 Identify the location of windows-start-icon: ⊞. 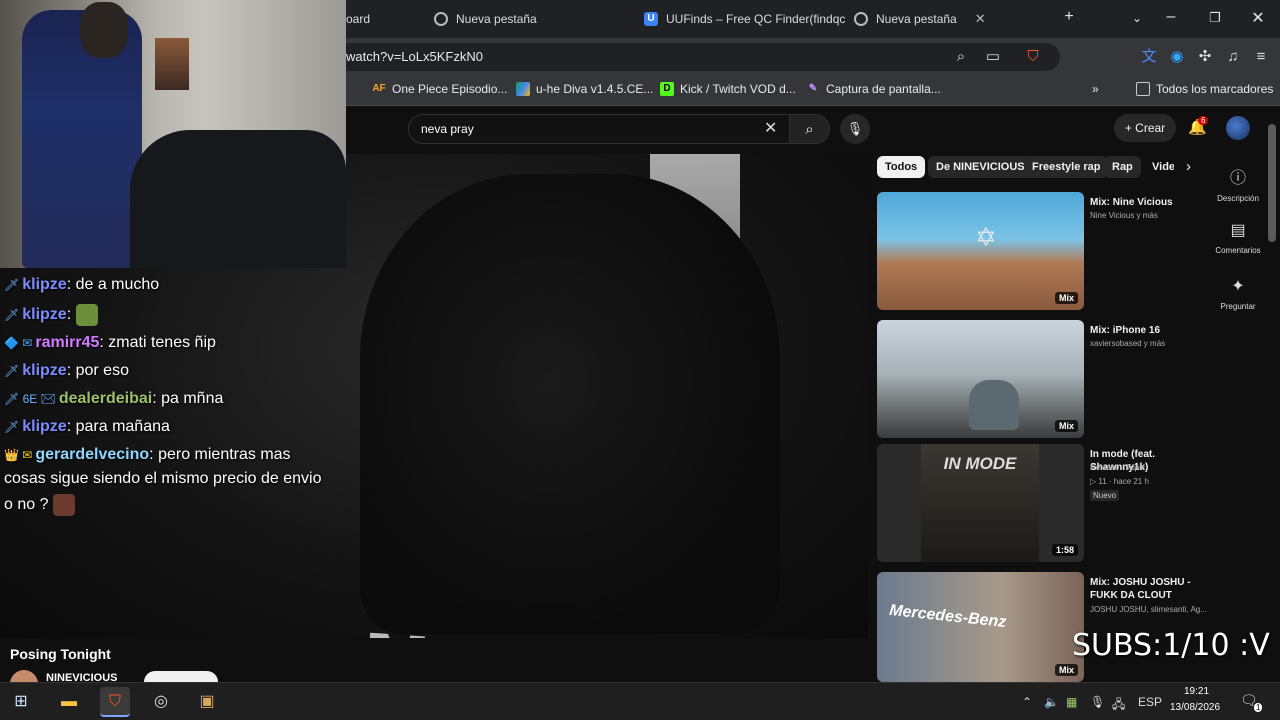
(21, 702).